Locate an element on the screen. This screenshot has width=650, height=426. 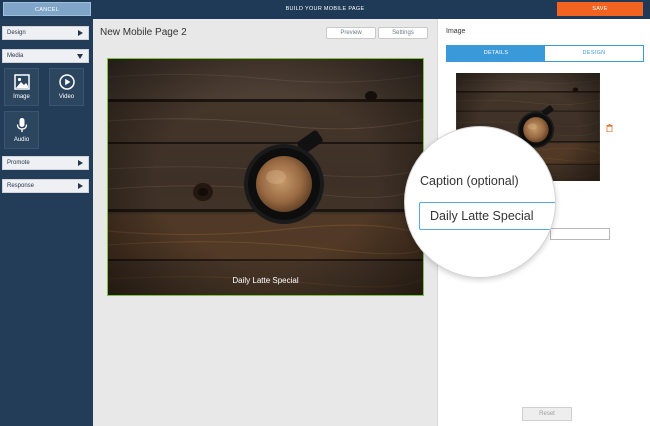
sidebar-item-label: Response is located at coordinates (21, 186).